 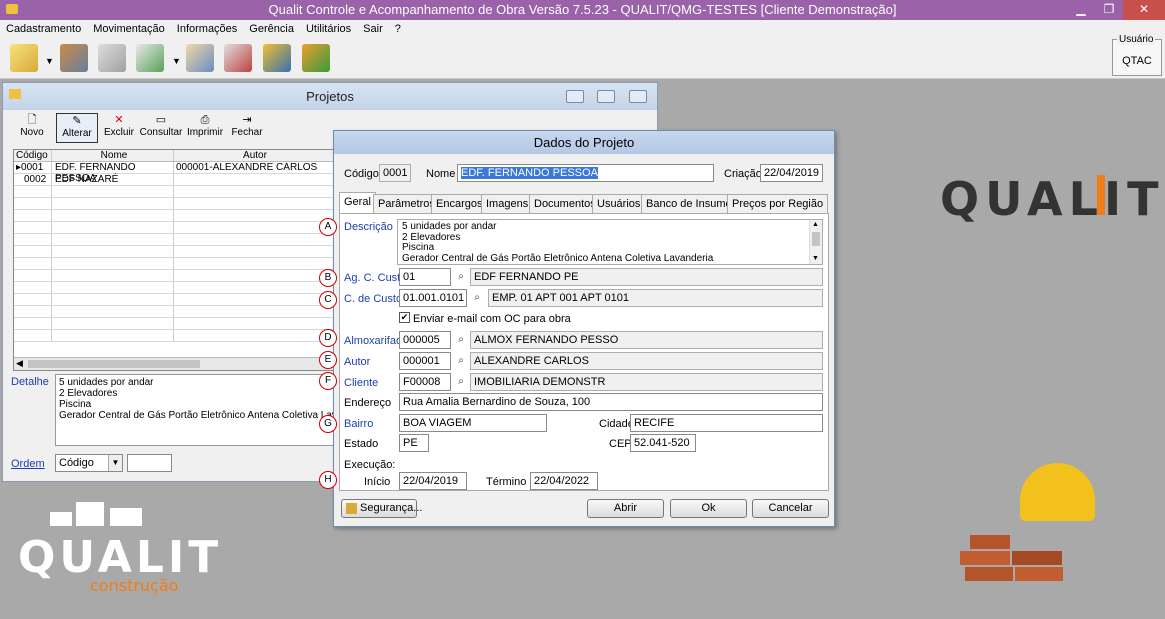 What do you see at coordinates (33, 155) in the screenshot?
I see `col-codigo: Código` at bounding box center [33, 155].